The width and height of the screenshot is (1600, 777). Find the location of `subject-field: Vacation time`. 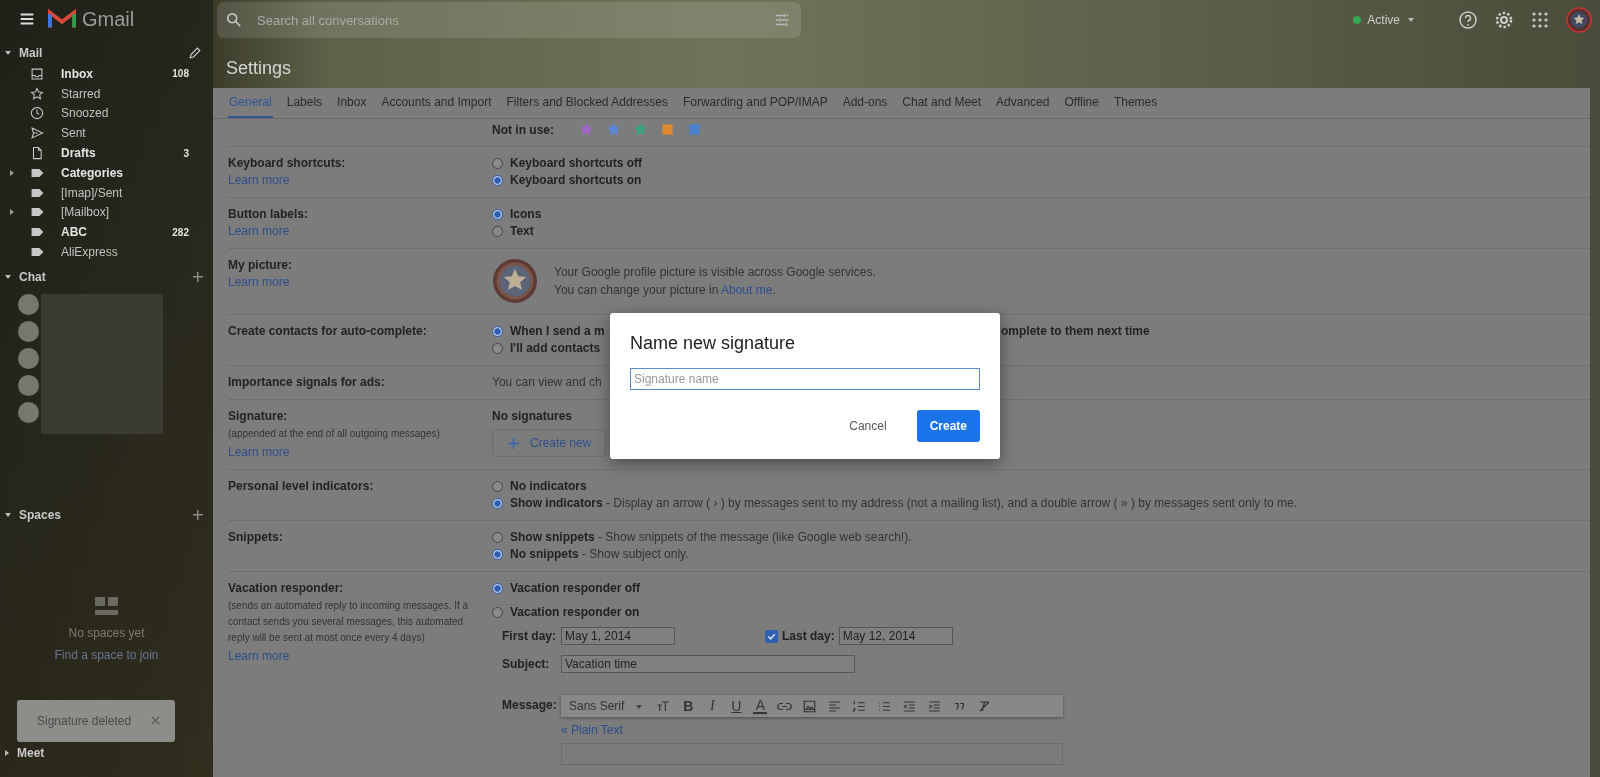

subject-field: Vacation time is located at coordinates (708, 664).